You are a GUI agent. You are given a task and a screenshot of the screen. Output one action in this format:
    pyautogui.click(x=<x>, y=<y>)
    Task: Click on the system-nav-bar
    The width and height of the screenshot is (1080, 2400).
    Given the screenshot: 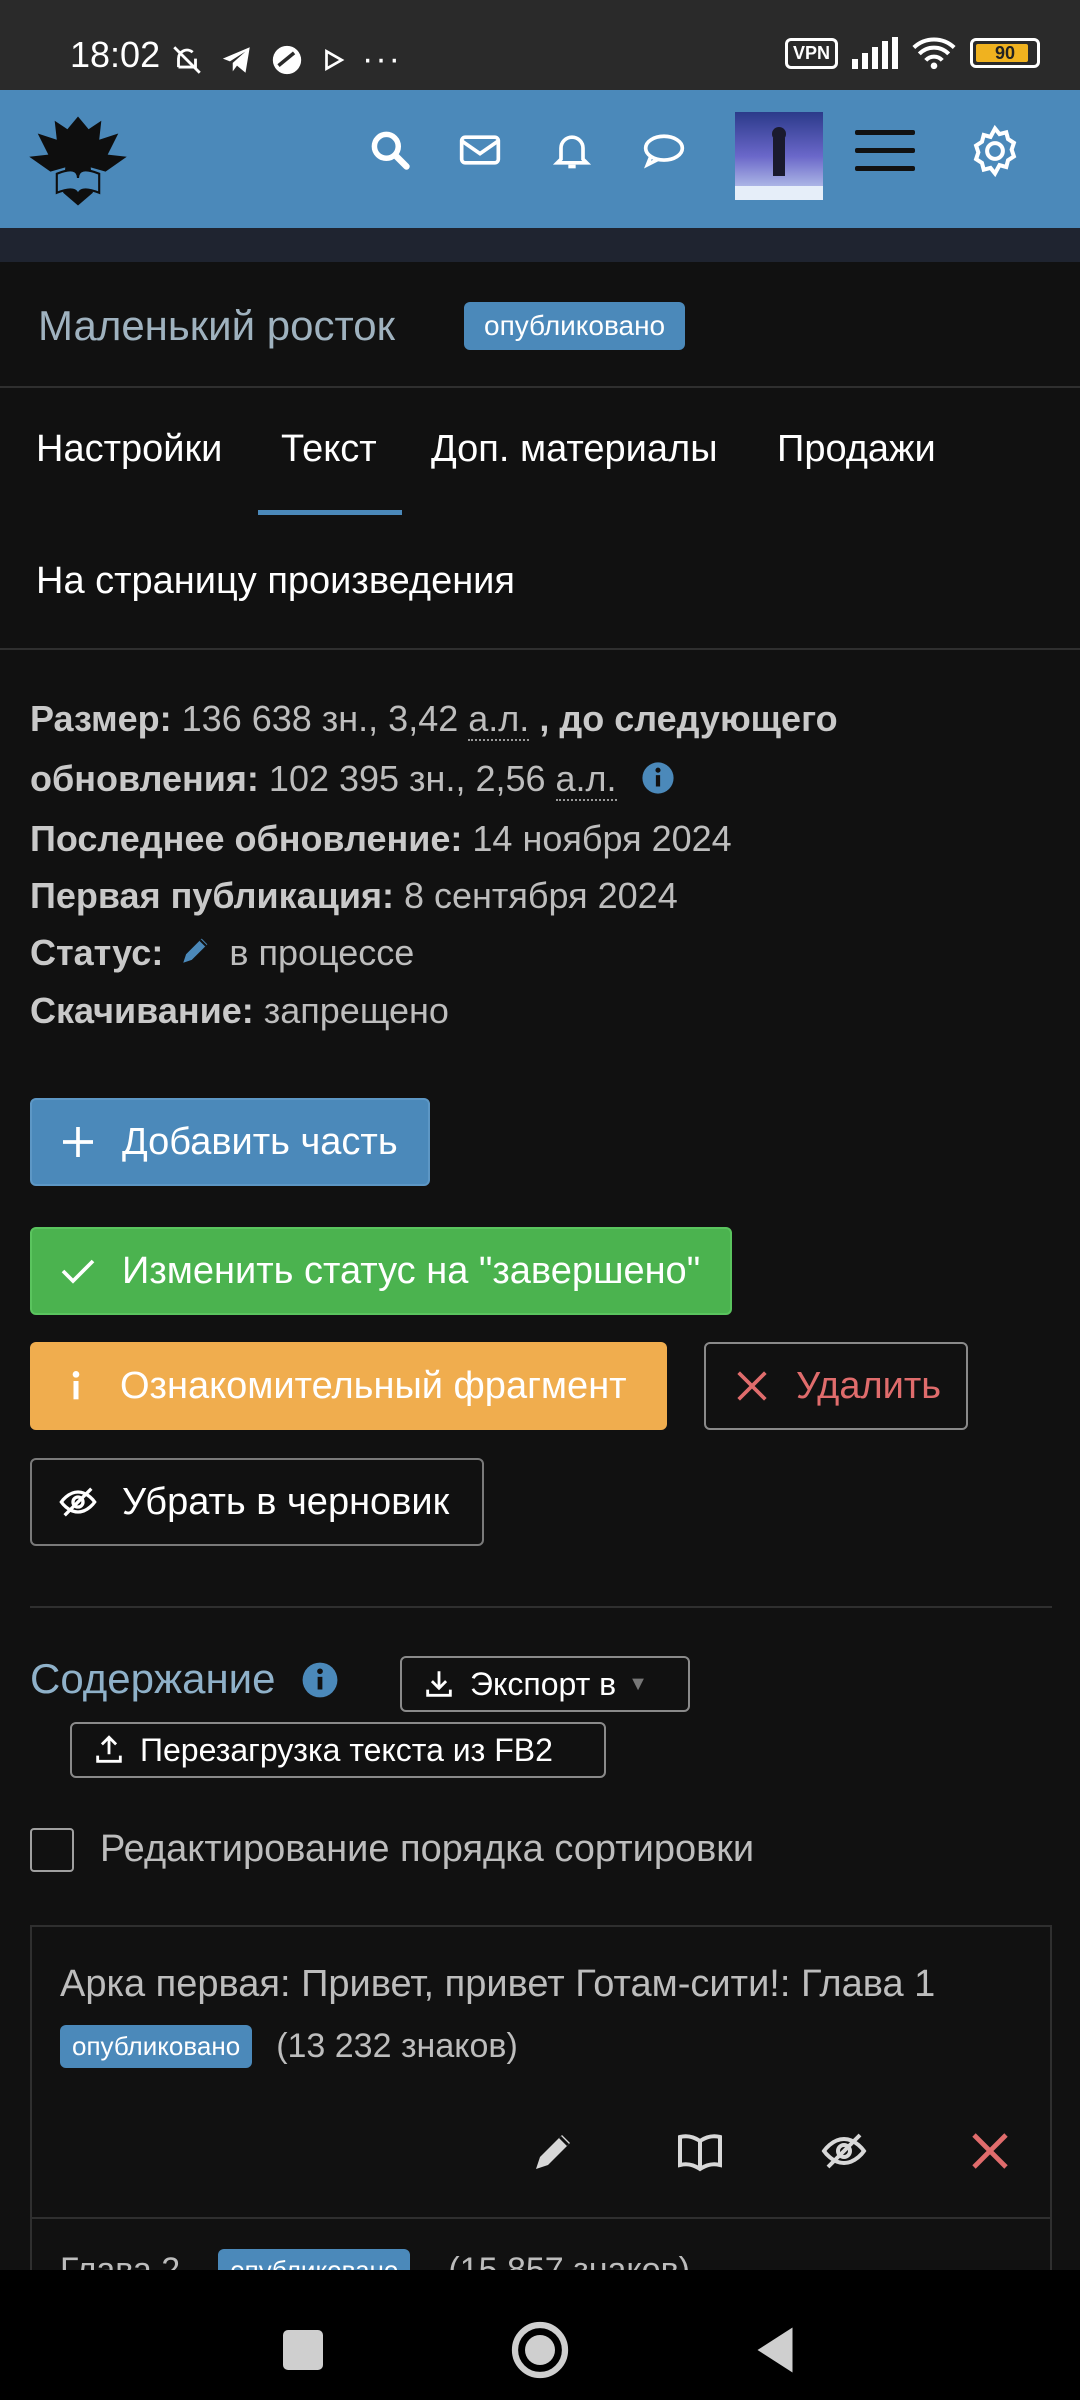 What is the action you would take?
    pyautogui.click(x=540, y=2335)
    